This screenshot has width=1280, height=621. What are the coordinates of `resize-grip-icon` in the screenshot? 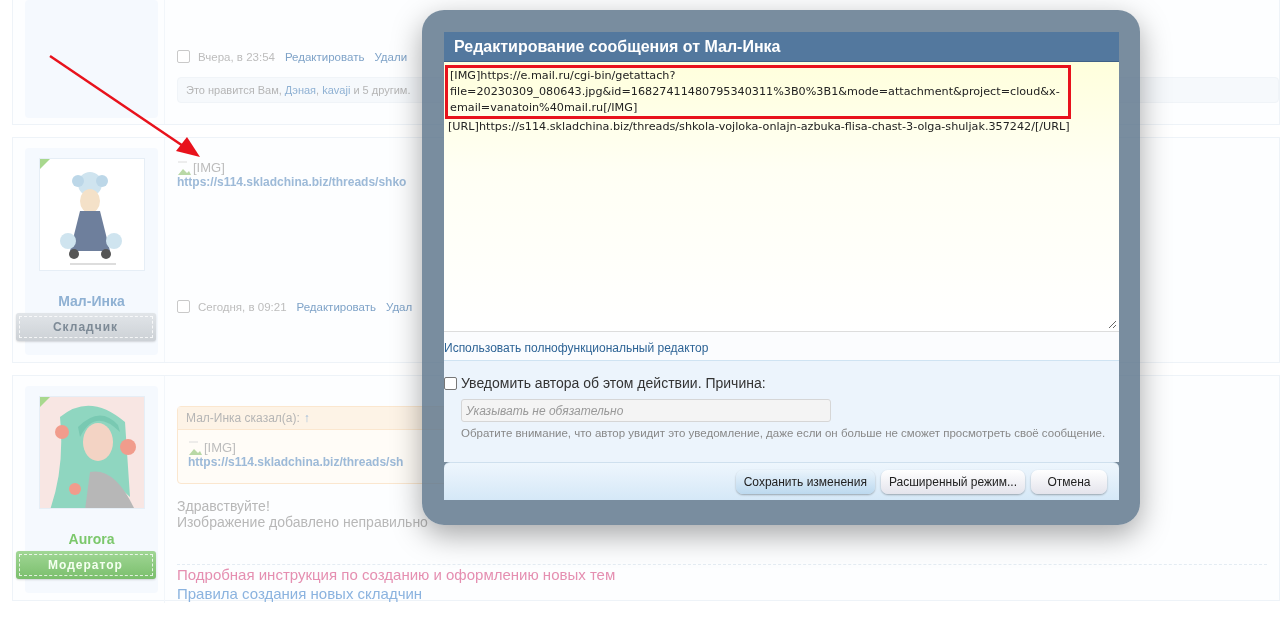 It's located at (1112, 324).